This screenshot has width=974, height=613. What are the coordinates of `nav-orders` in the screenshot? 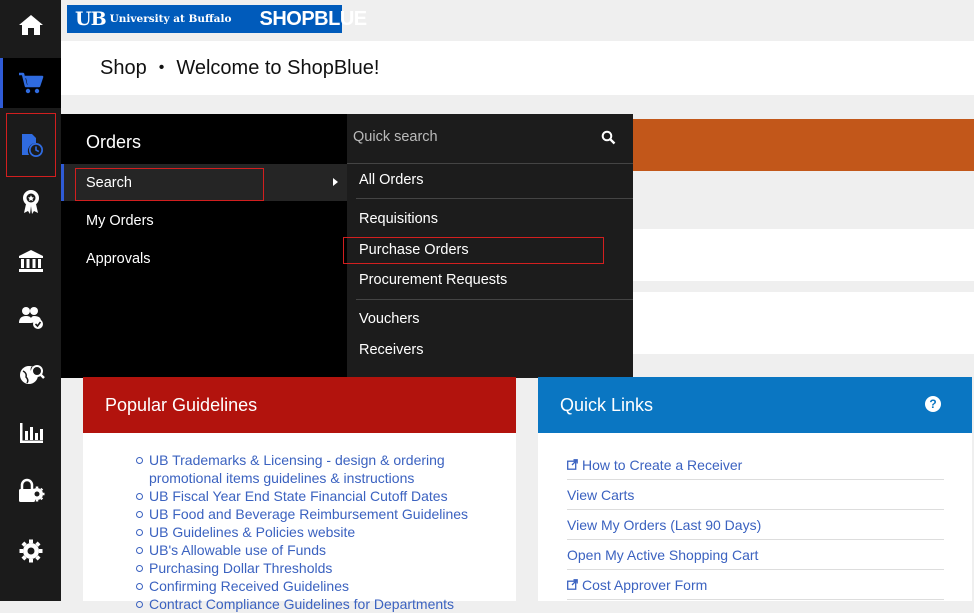 It's located at (30, 145).